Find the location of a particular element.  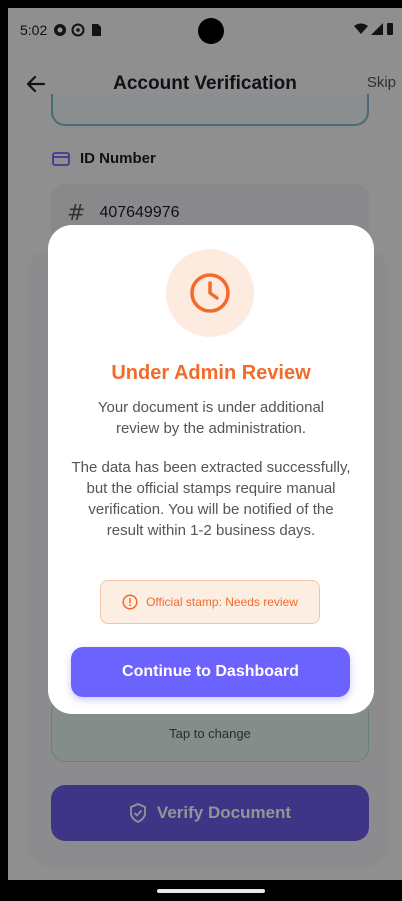

continue-to-dashboard-button: Continue to Dashboard is located at coordinates (210, 672).